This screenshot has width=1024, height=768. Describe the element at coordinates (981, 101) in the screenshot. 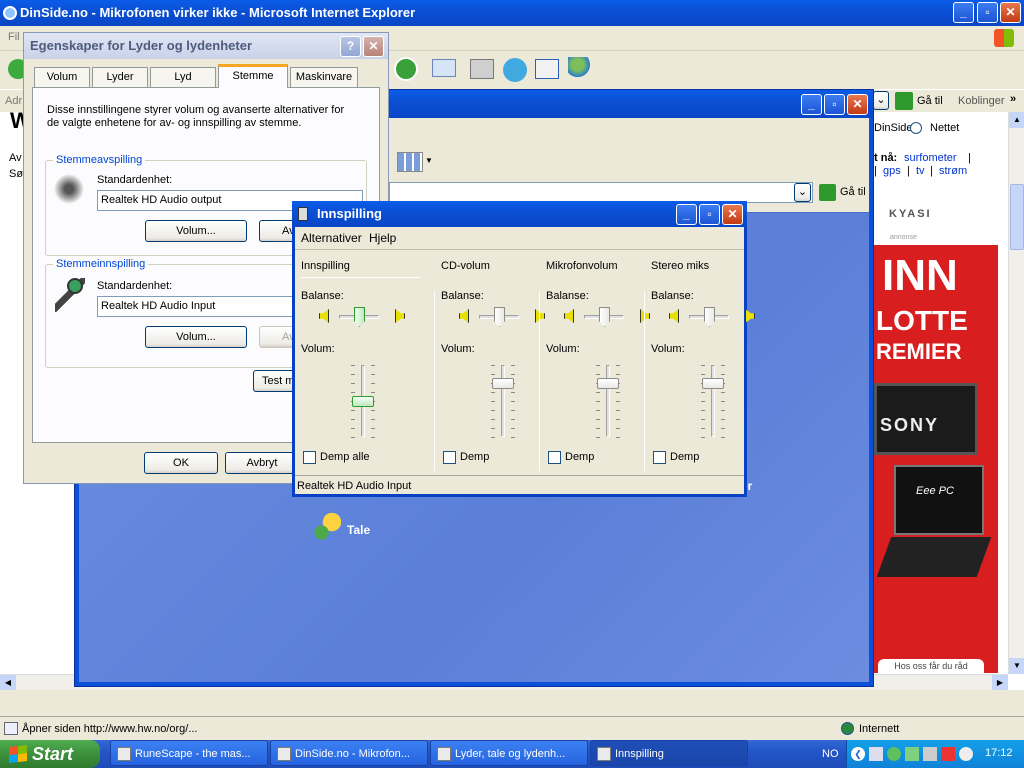

I see `links-label: Koblinger` at that location.